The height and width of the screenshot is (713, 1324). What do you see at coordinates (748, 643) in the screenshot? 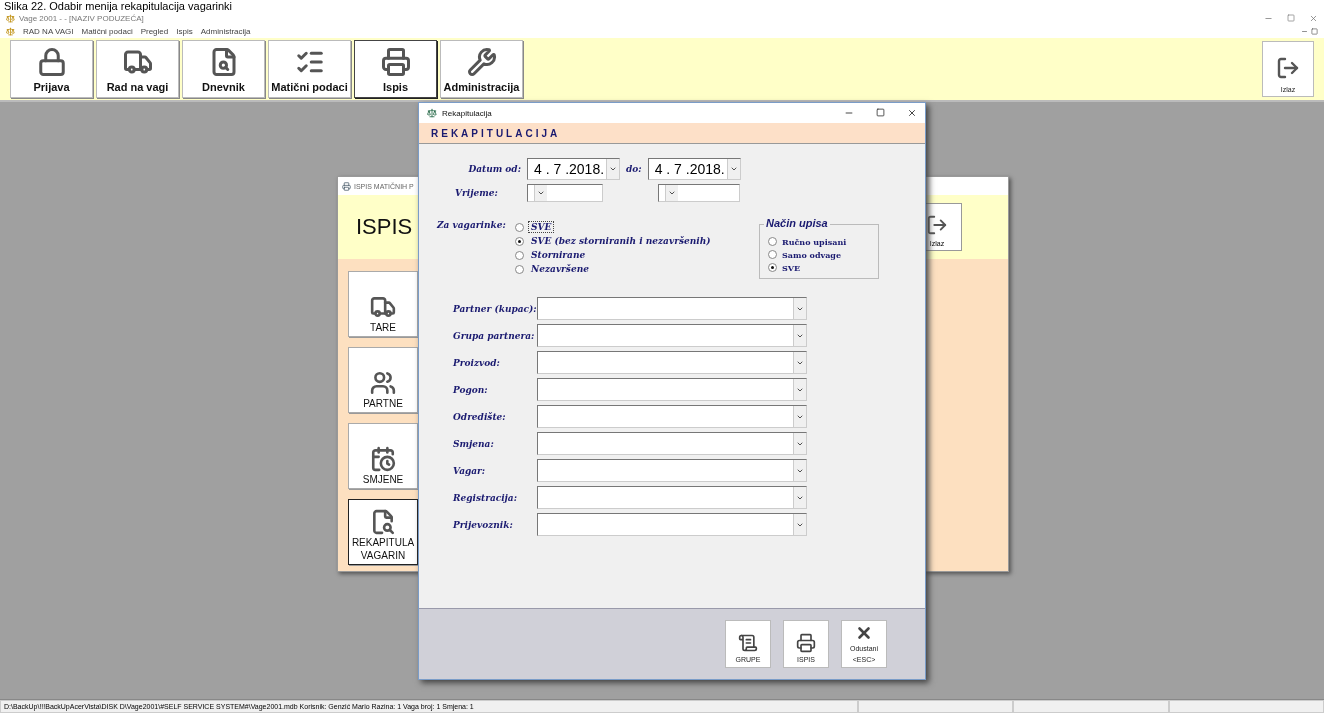
I see `scroll-icon` at bounding box center [748, 643].